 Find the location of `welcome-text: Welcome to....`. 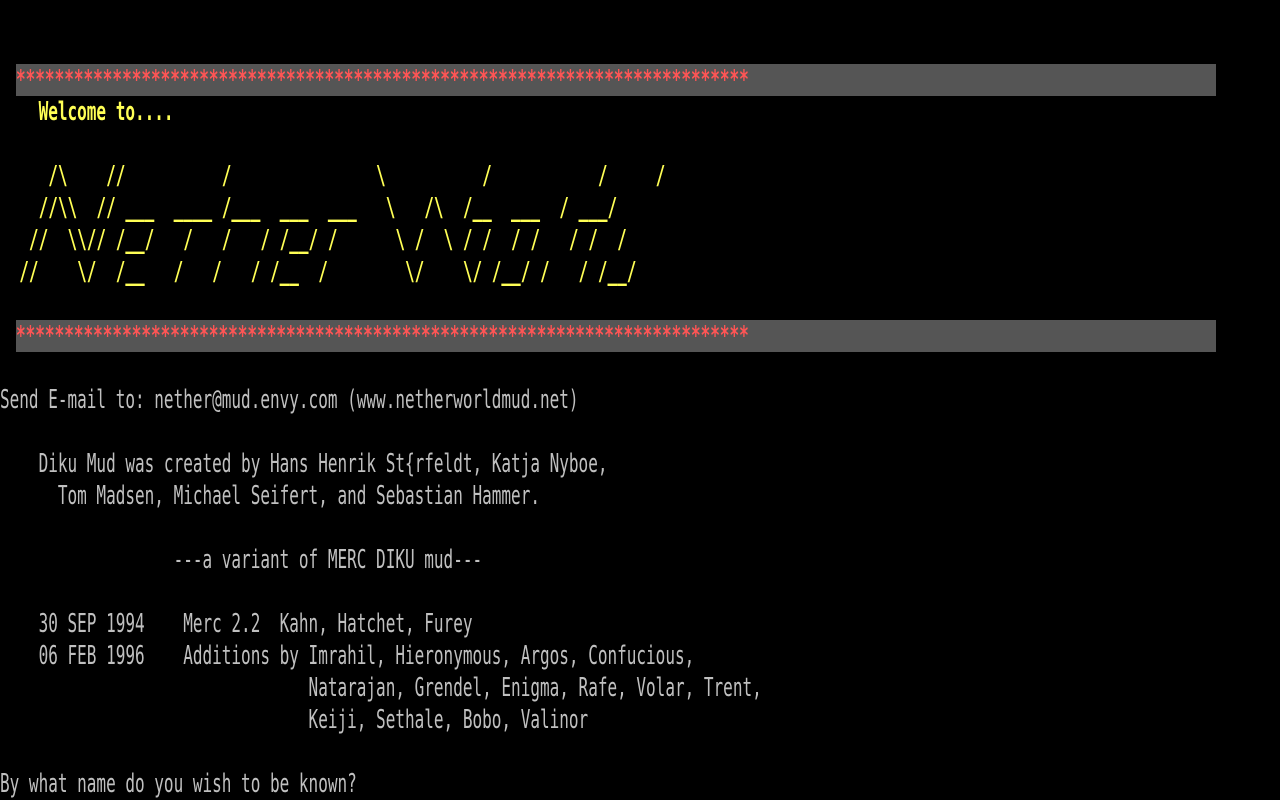

welcome-text: Welcome to.... is located at coordinates (87, 112).